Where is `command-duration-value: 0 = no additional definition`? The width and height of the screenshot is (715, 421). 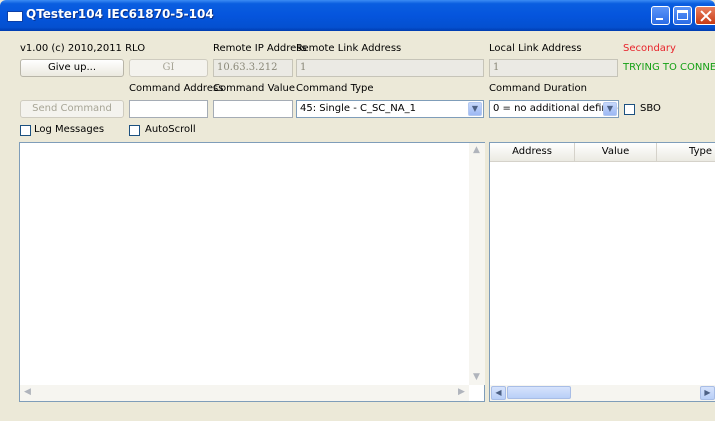 command-duration-value: 0 = no additional definition is located at coordinates (556, 108).